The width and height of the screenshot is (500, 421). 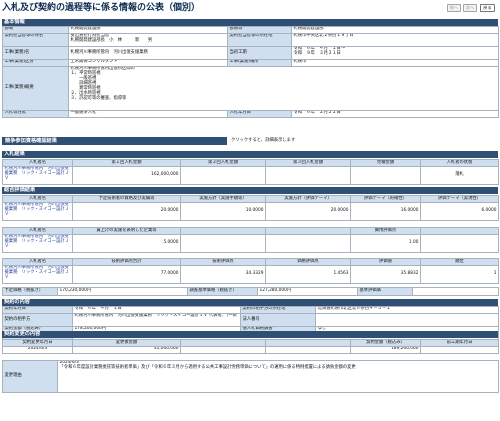 I want to click on officer-address-value: 札幌市中央区北２条西１９丁目, so click(x=395, y=40).